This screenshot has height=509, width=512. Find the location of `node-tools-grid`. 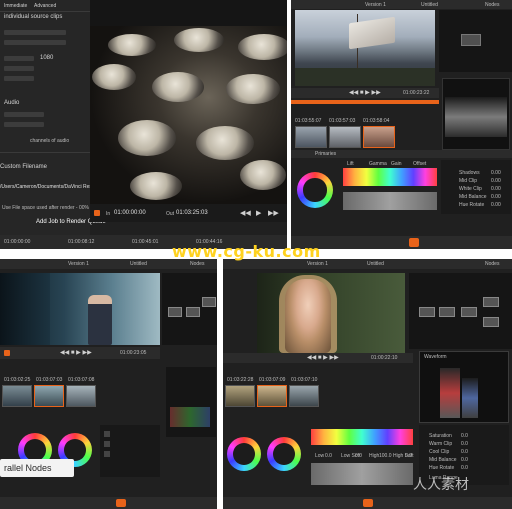

node-tools-grid is located at coordinates (130, 451).